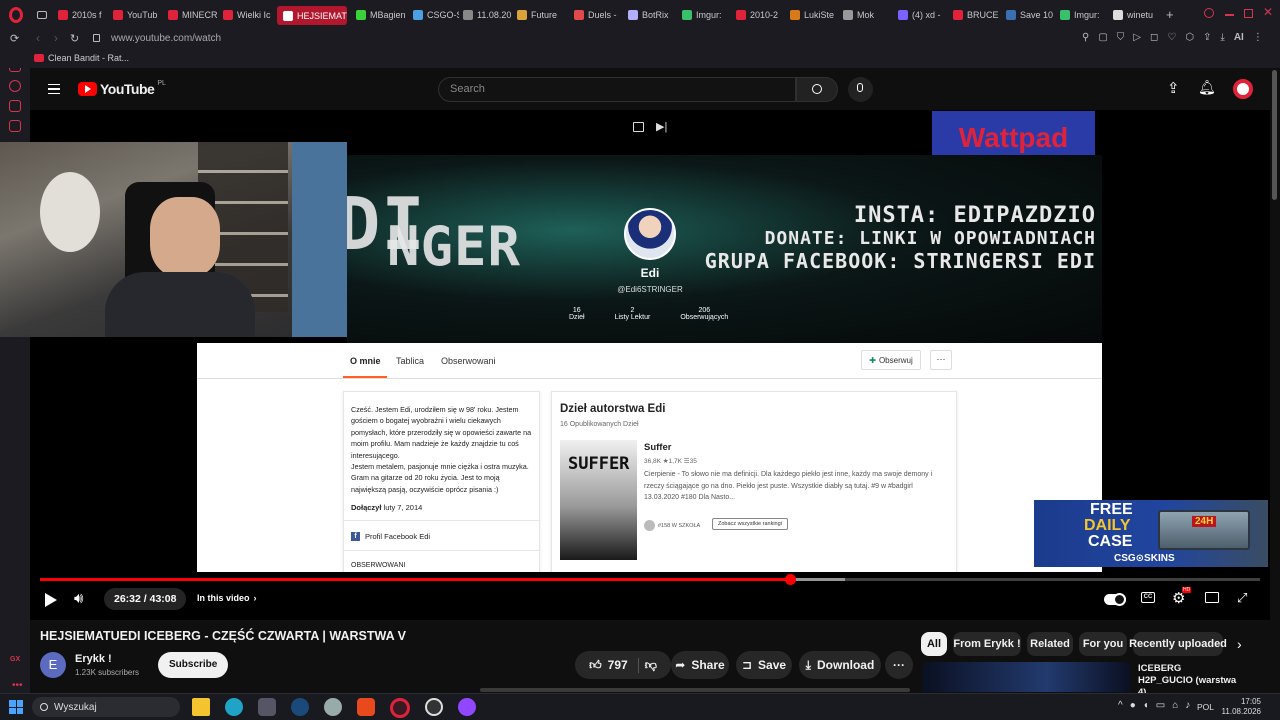 This screenshot has height=720, width=1280. Describe the element at coordinates (1050, 644) in the screenshot. I see `chip-related: Related` at that location.